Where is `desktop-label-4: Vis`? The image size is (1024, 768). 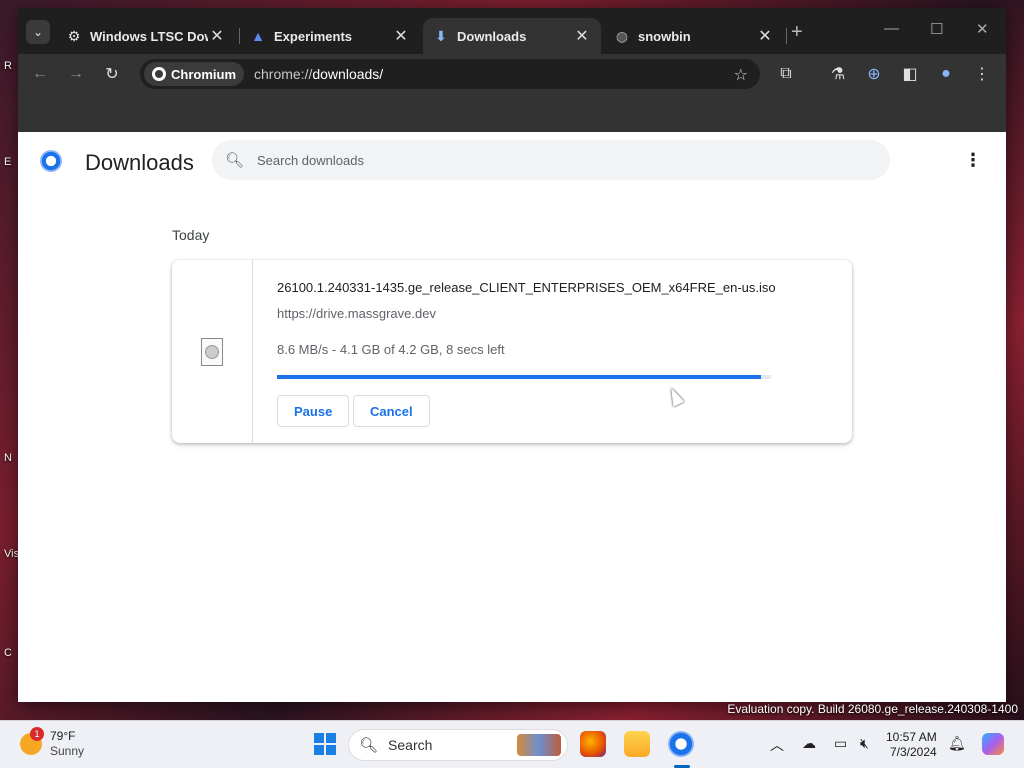 desktop-label-4: Vis is located at coordinates (12, 554).